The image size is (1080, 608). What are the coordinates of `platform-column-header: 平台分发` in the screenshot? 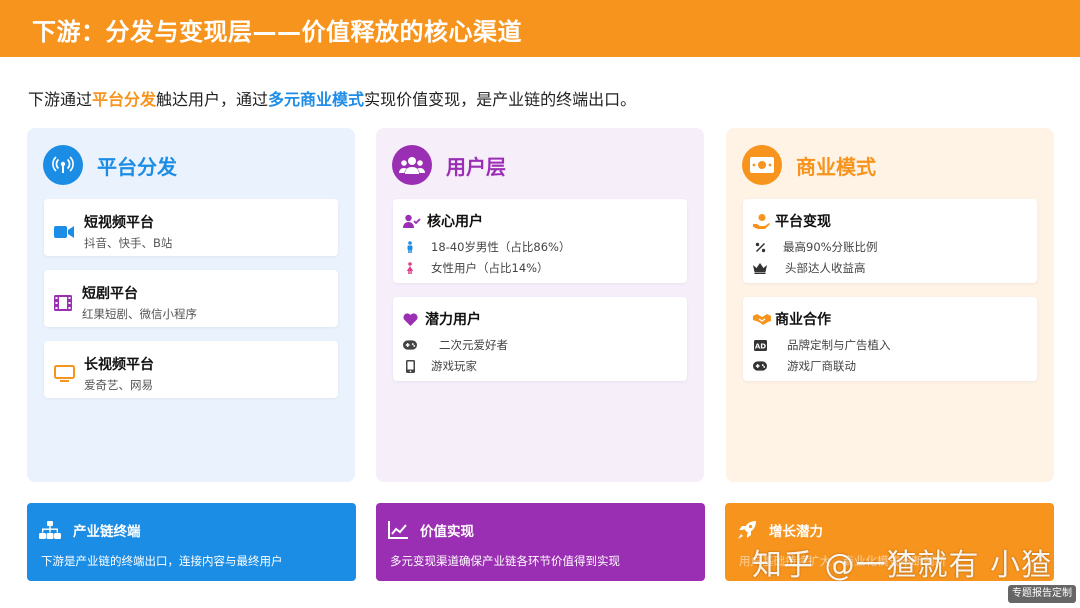 It's located at (110, 165).